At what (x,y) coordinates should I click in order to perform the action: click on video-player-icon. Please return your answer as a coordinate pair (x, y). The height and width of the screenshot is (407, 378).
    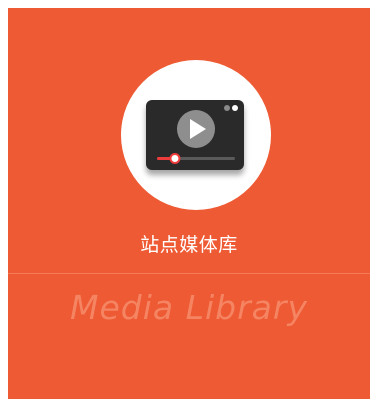
    Looking at the image, I should click on (195, 135).